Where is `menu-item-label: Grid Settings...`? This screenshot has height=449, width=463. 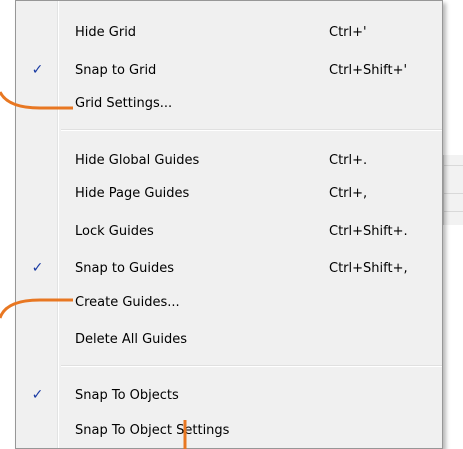 menu-item-label: Grid Settings... is located at coordinates (124, 103).